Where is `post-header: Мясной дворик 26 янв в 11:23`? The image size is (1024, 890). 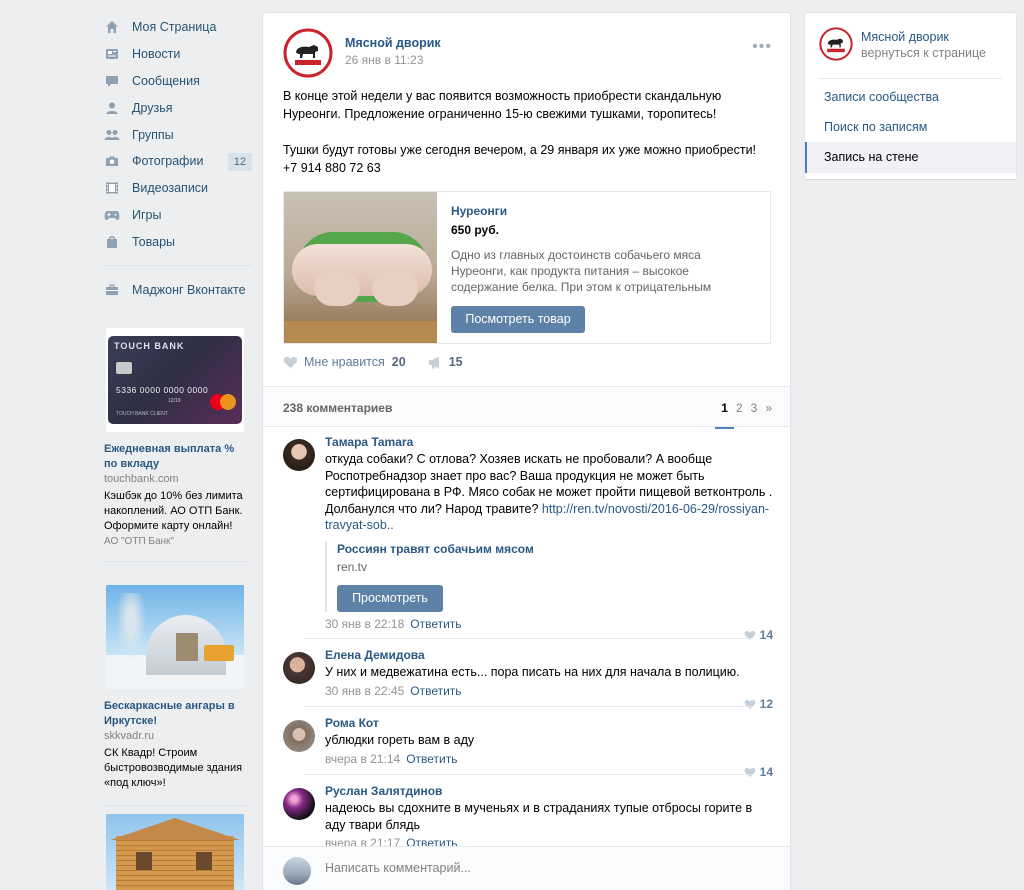 post-header: Мясной дворик 26 янв в 11:23 is located at coordinates (362, 53).